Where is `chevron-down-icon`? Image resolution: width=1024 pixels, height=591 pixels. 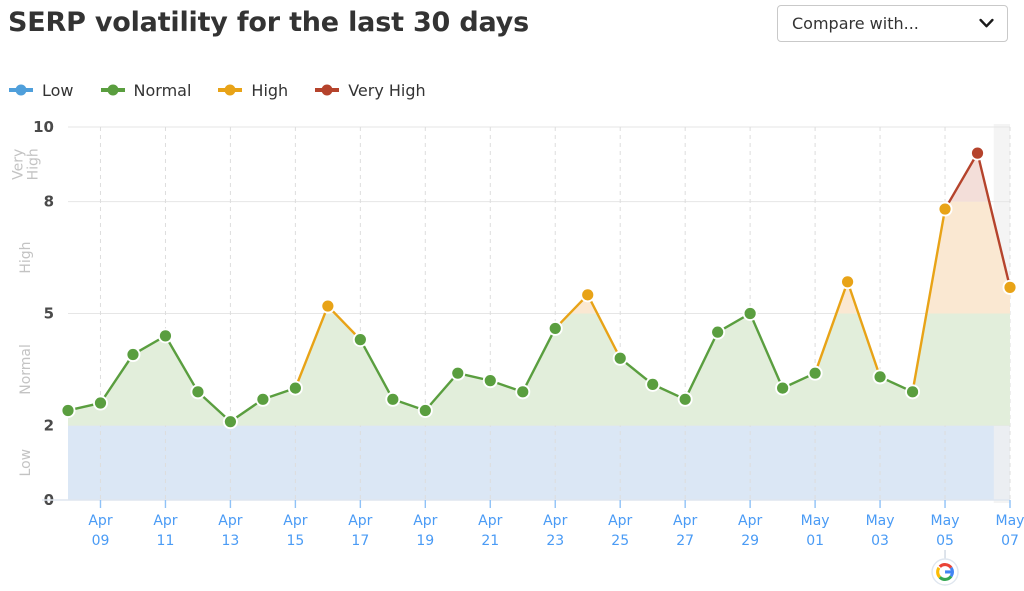
chevron-down-icon is located at coordinates (986, 23).